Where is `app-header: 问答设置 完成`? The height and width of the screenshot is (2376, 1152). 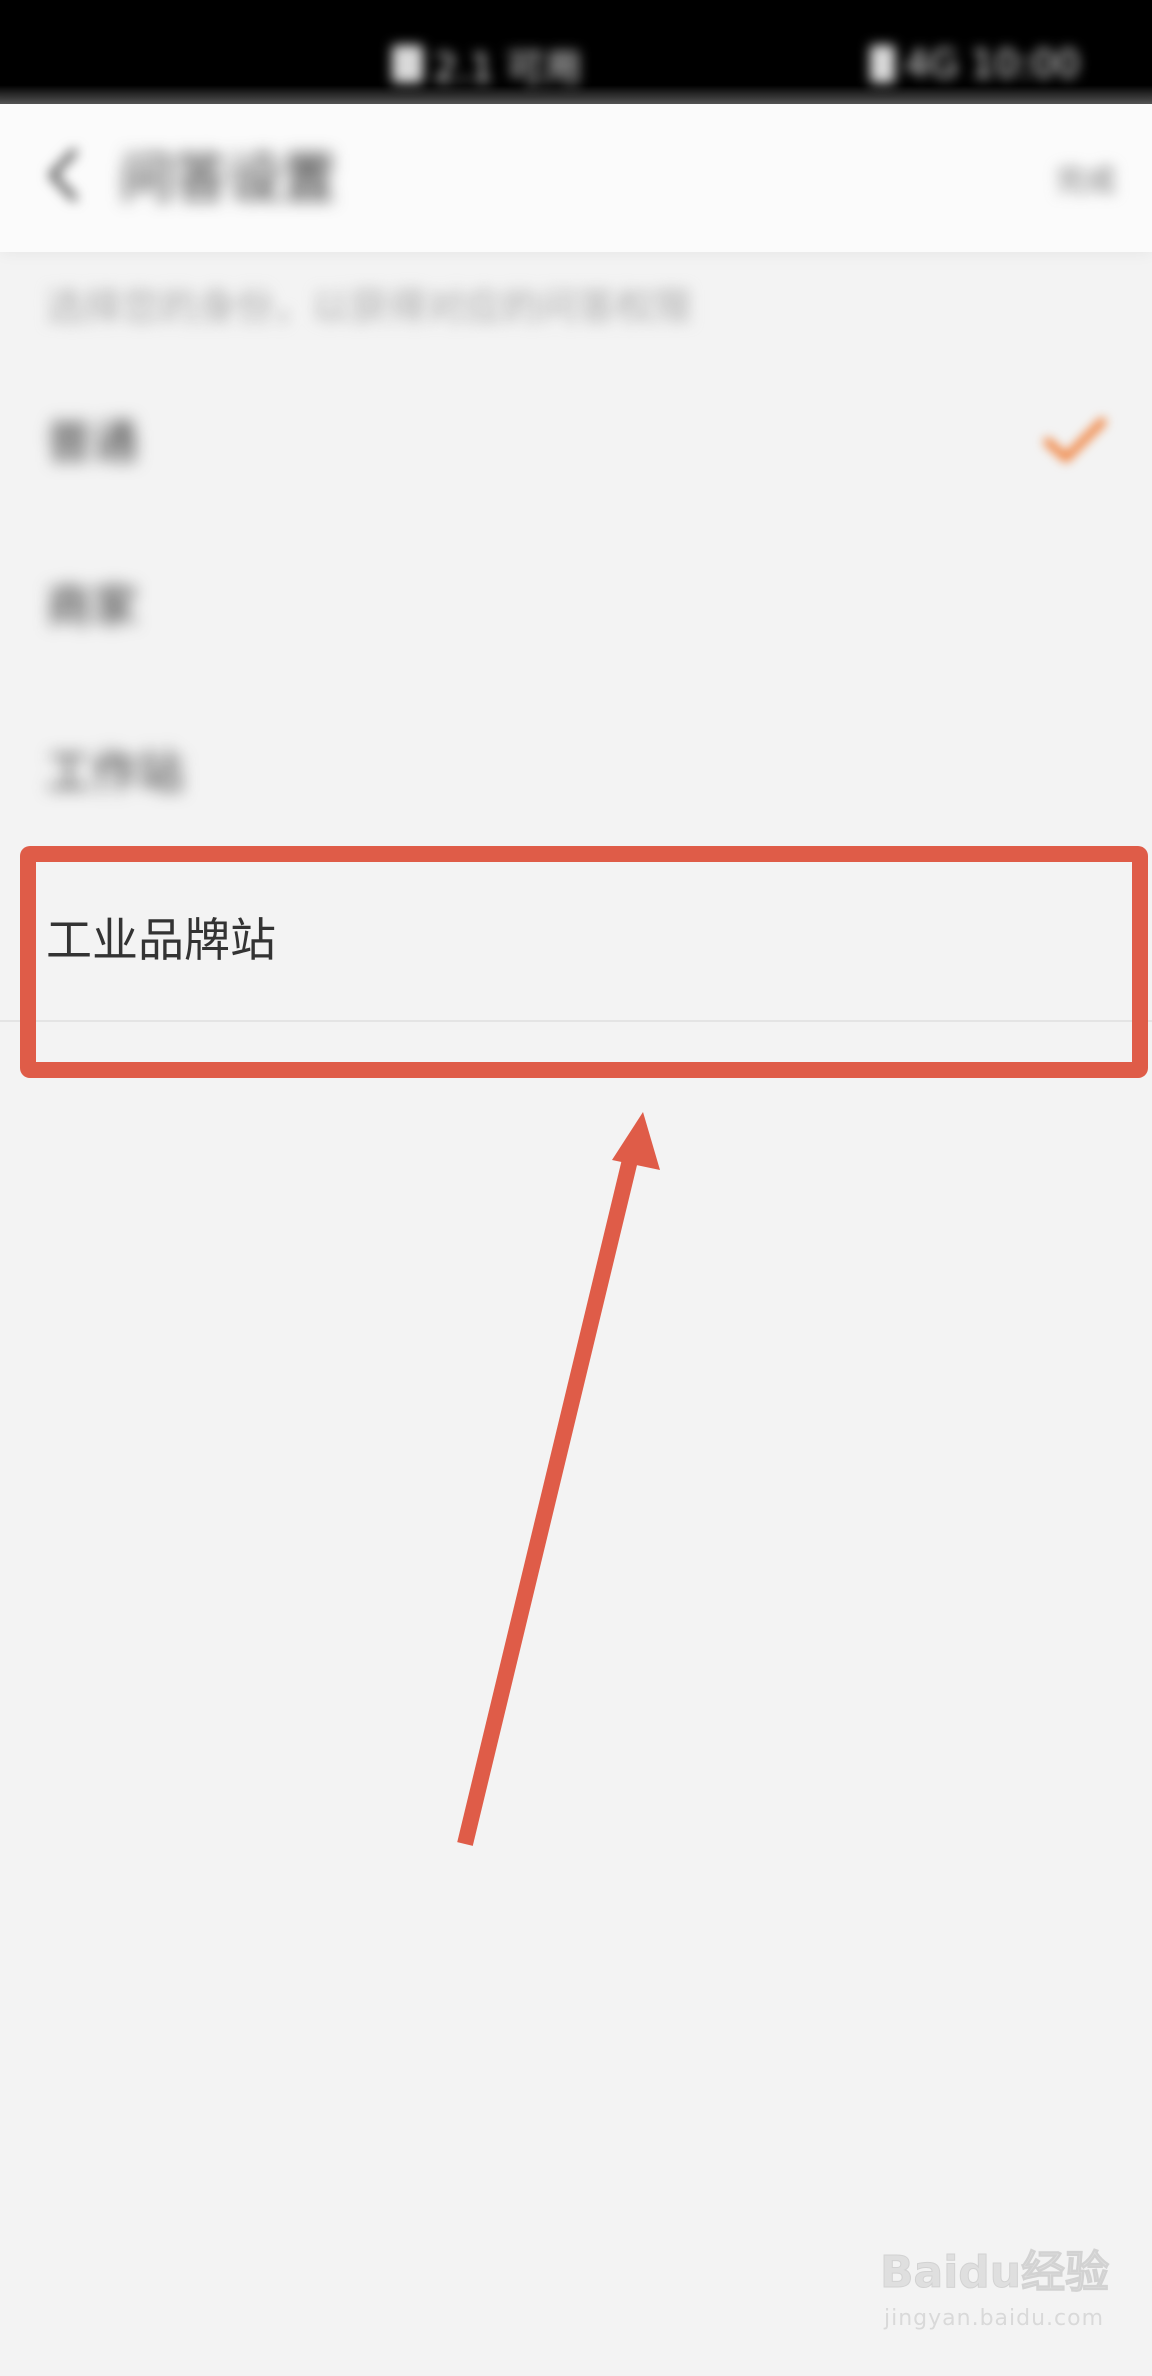
app-header: 问答设置 完成 is located at coordinates (576, 178).